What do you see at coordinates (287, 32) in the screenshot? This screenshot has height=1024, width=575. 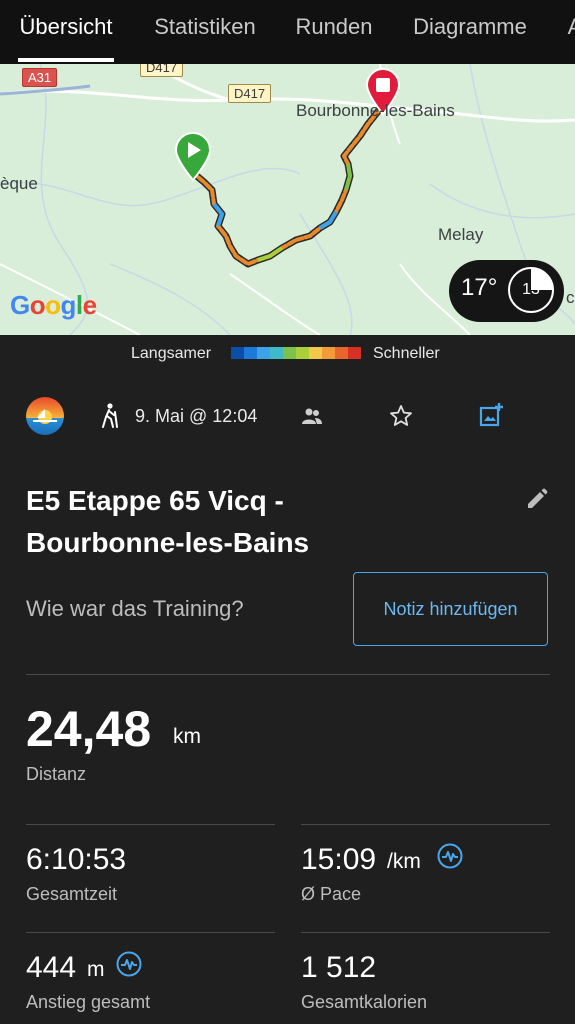 I see `tab-bar: Übersicht Statistiken Runden Diagramme A` at bounding box center [287, 32].